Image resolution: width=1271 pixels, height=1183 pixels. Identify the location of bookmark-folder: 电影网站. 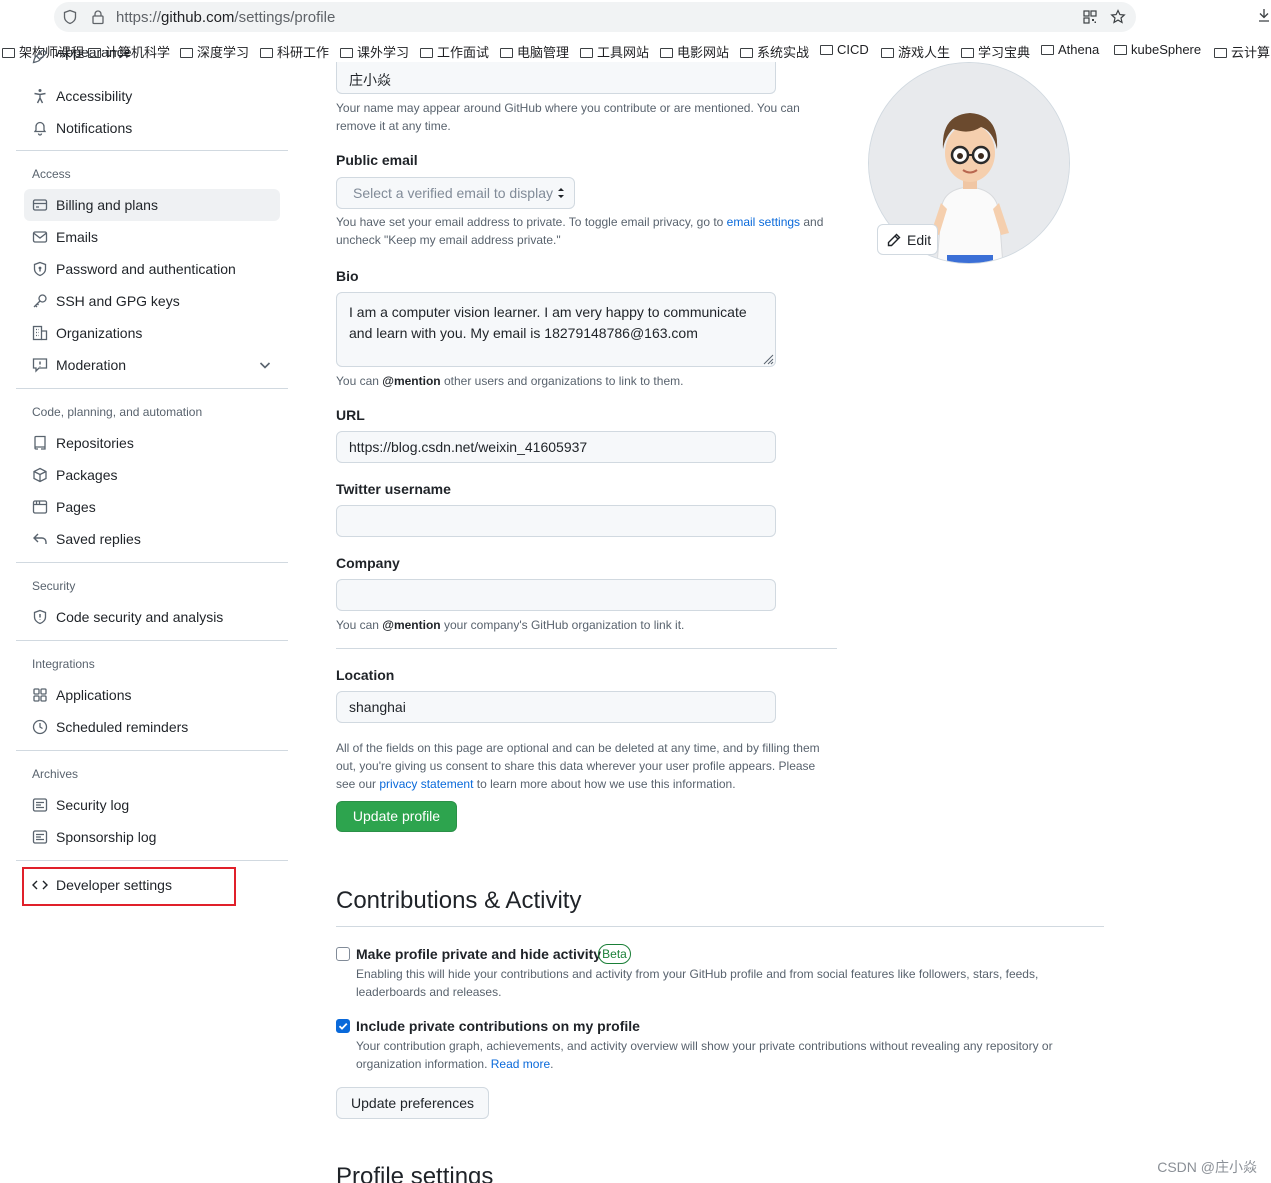
(694, 51).